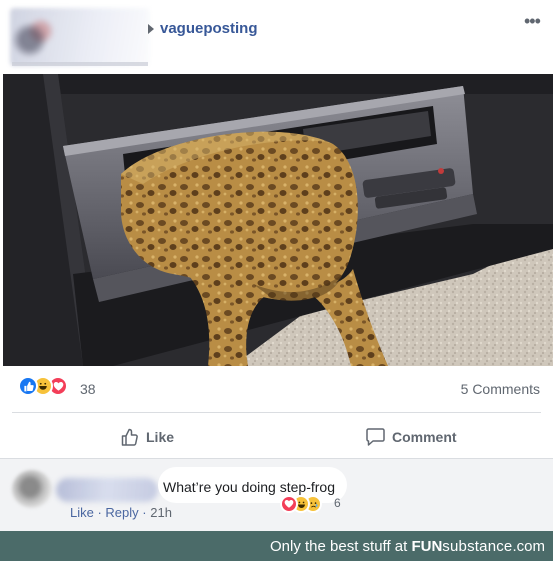  I want to click on comment-button: Comment, so click(411, 437).